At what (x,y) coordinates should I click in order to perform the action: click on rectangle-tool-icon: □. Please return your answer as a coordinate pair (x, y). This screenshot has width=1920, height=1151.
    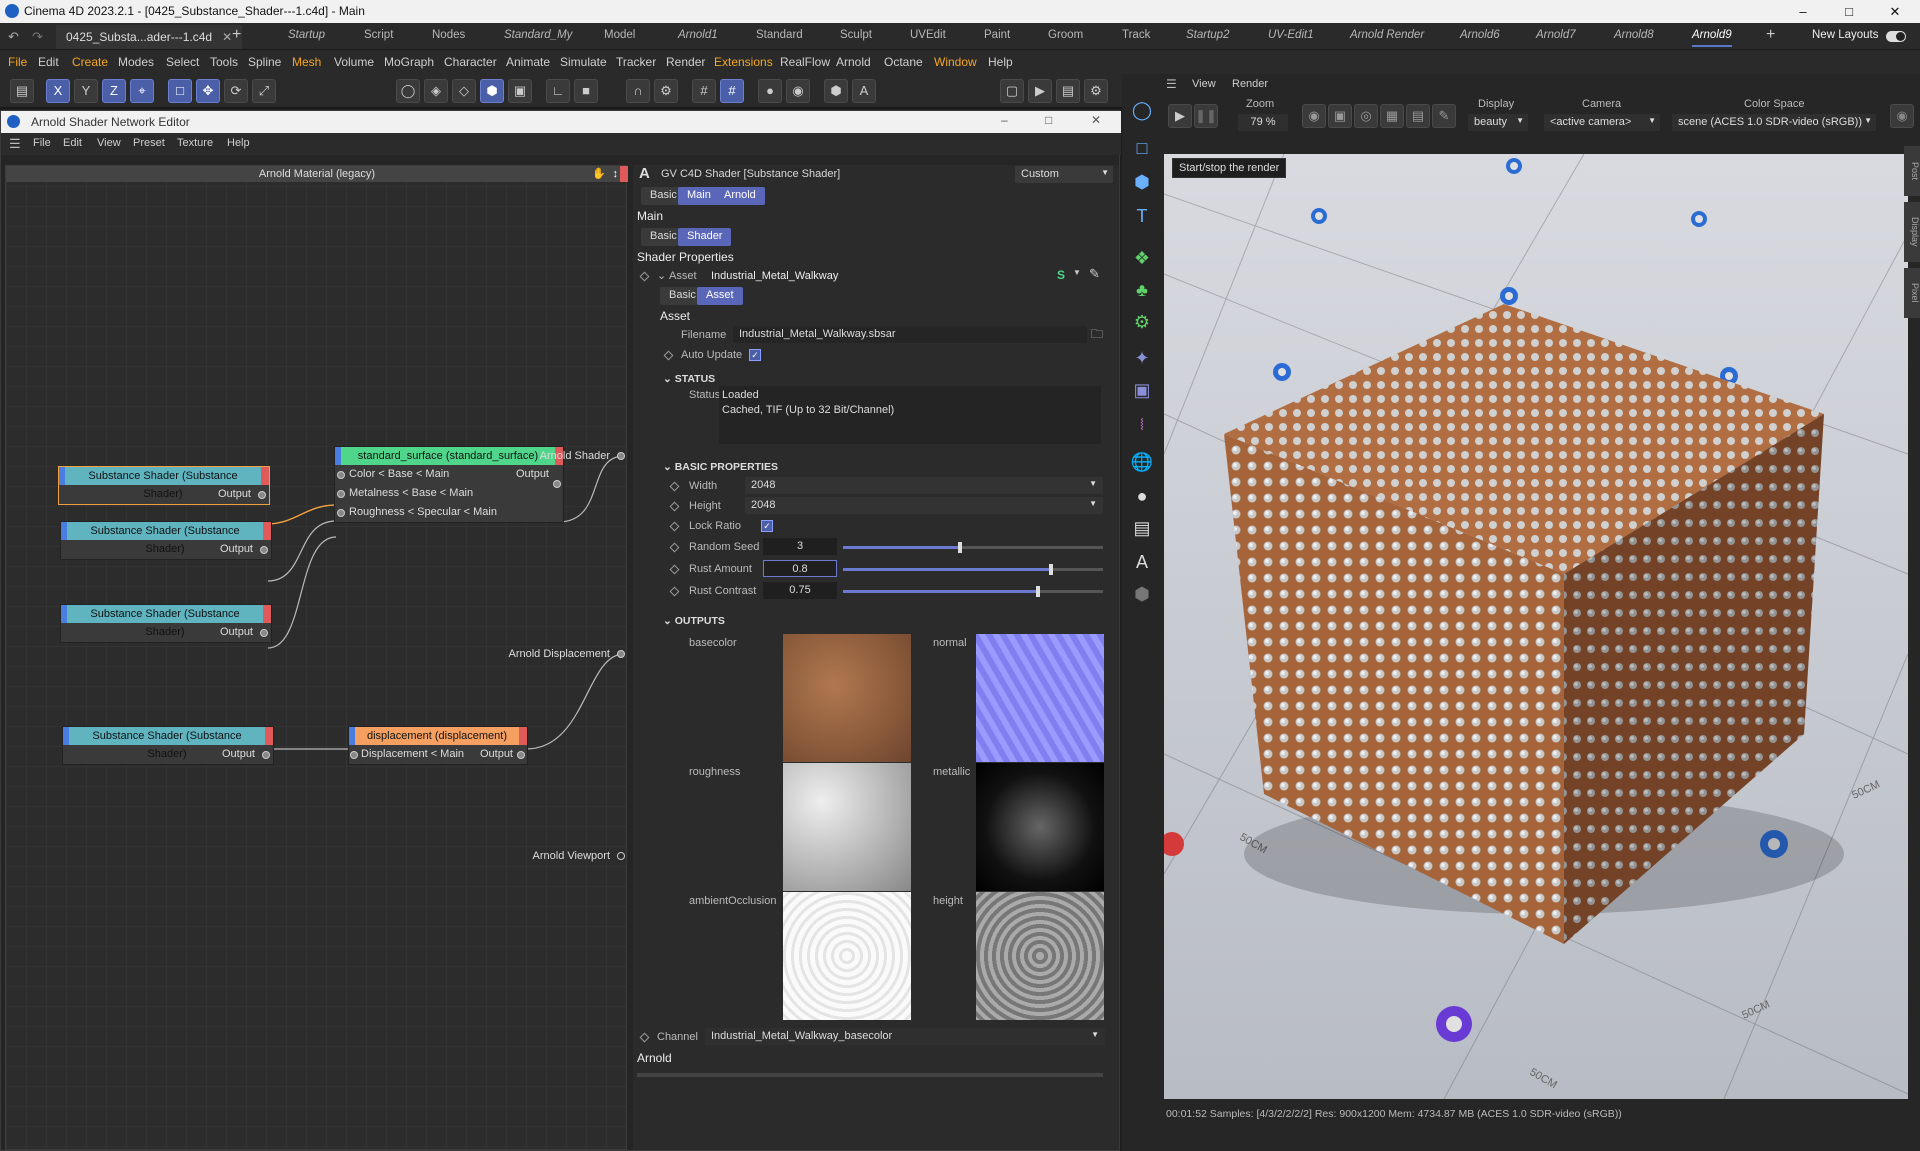
    Looking at the image, I should click on (1142, 148).